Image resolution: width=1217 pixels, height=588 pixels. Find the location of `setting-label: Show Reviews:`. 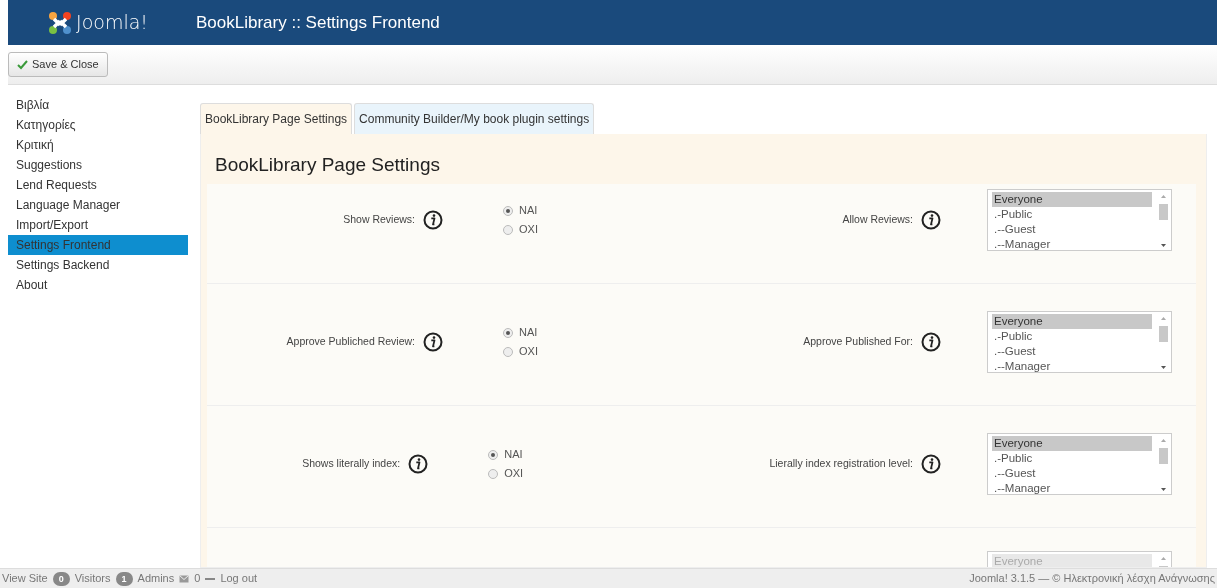

setting-label: Show Reviews: is located at coordinates (379, 220).